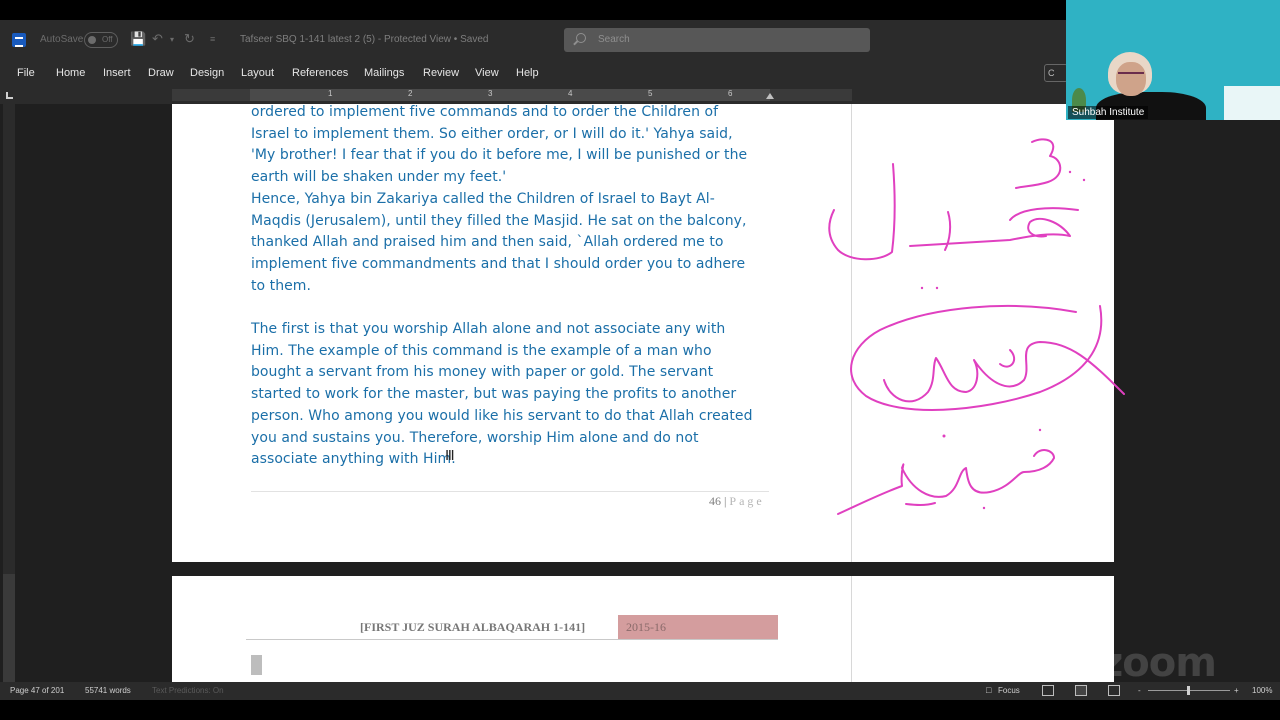 This screenshot has width=1280, height=720. Describe the element at coordinates (527, 73) in the screenshot. I see `tab-help: Help` at that location.